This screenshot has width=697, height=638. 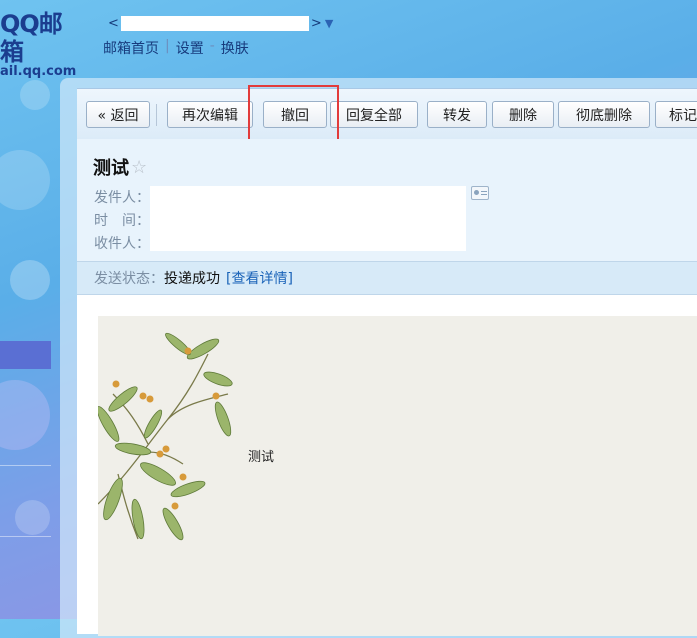 I want to click on plant-illustration, so click(x=165, y=436).